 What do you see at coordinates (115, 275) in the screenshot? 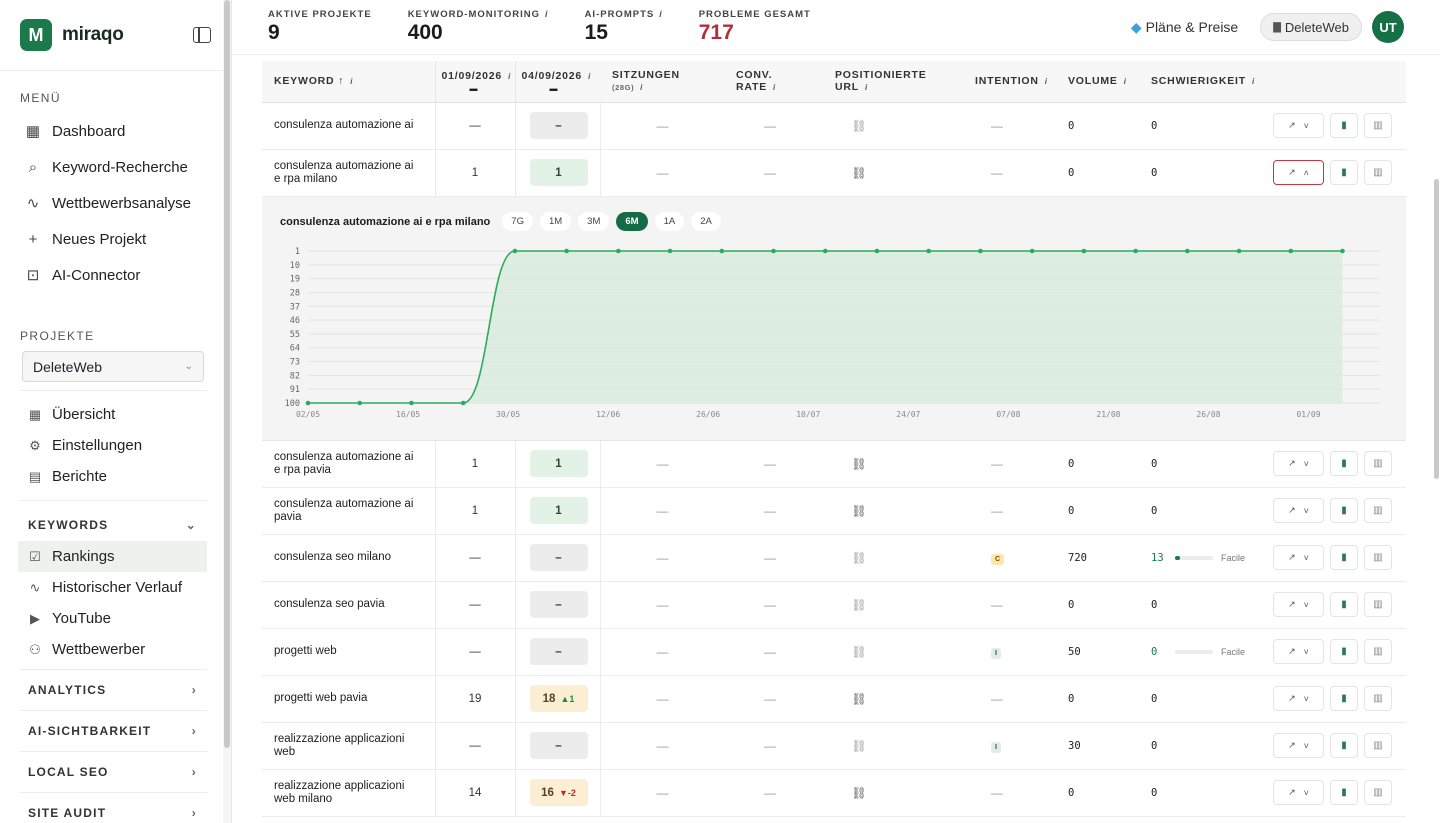
I see `sidebar-item-ai-connector: ⊡ AI-Connector` at bounding box center [115, 275].